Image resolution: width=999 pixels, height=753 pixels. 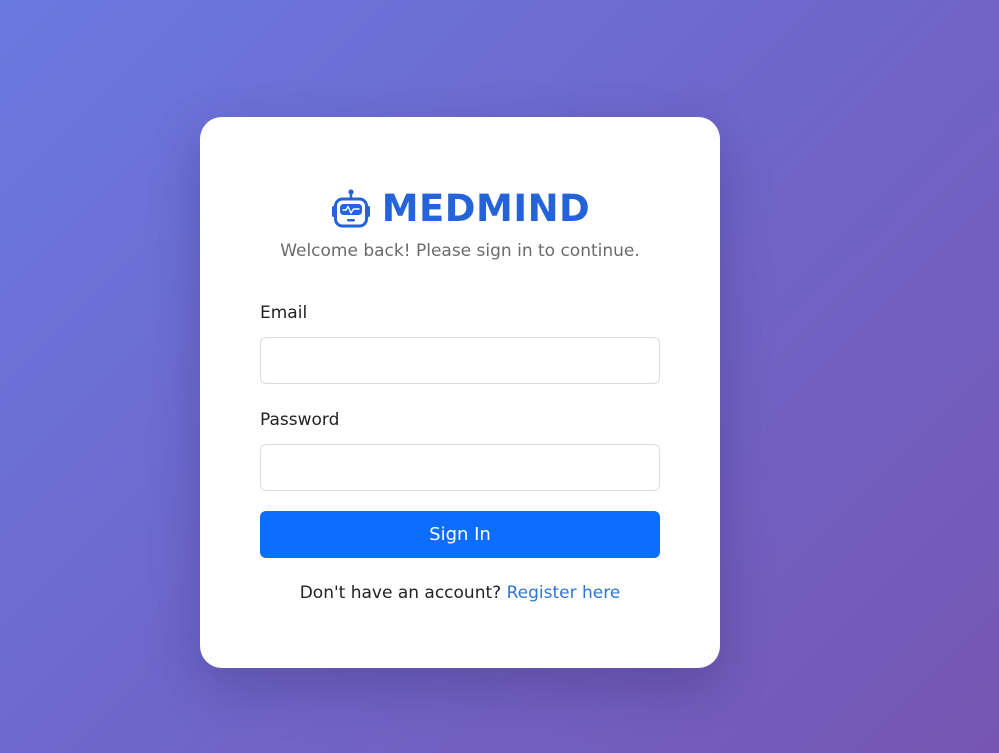 I want to click on password-label: Password, so click(x=300, y=420).